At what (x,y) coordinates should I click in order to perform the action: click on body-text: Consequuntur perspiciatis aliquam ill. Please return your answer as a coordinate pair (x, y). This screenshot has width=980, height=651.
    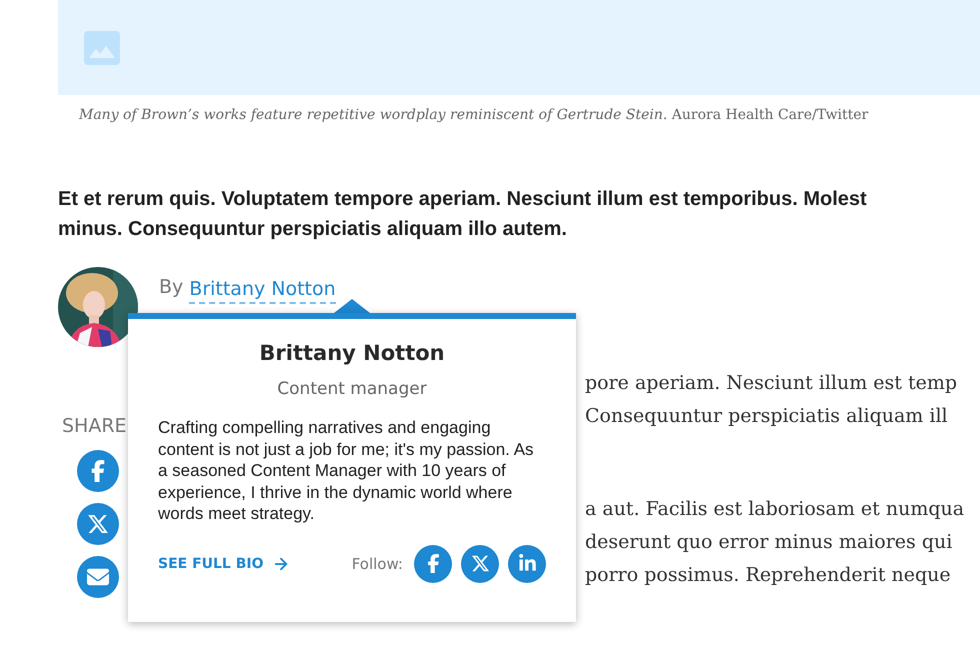
    Looking at the image, I should click on (767, 416).